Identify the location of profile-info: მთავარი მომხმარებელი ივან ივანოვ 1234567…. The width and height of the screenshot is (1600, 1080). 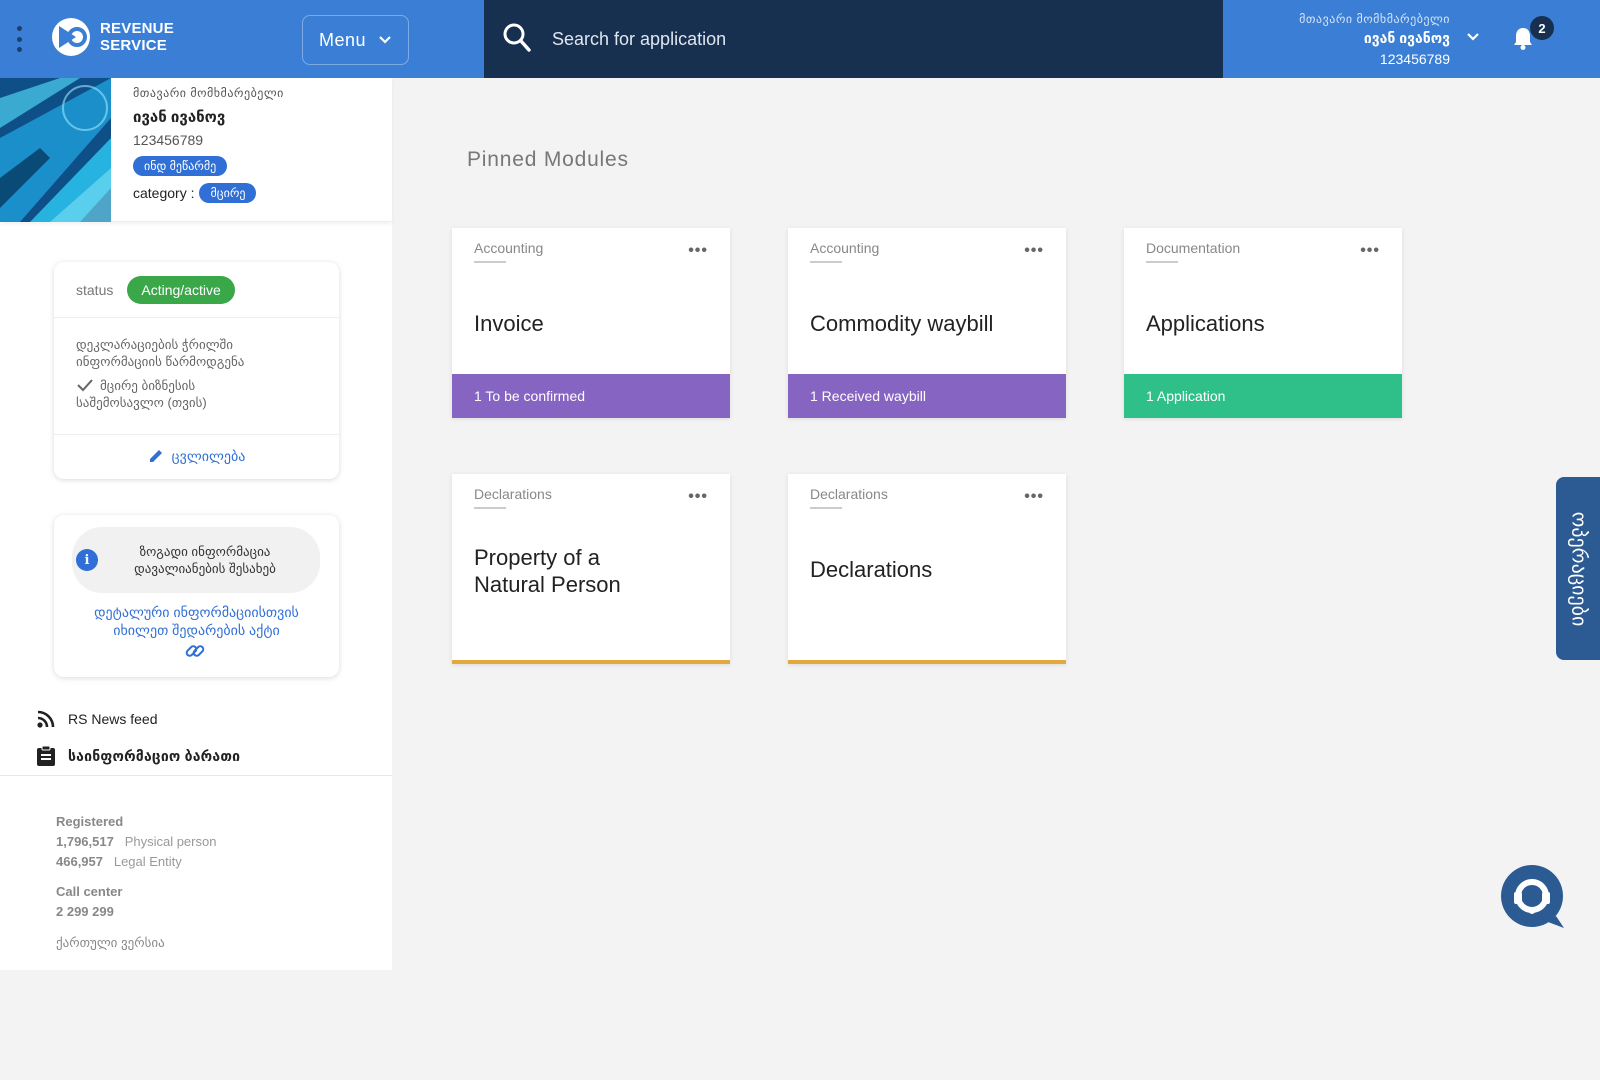
(208, 144).